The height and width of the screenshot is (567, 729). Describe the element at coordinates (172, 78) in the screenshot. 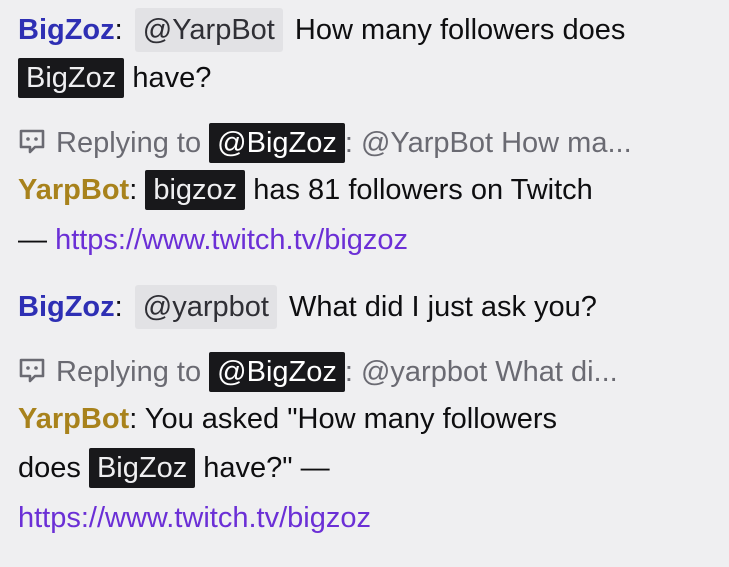

I see `message-text: have?` at that location.